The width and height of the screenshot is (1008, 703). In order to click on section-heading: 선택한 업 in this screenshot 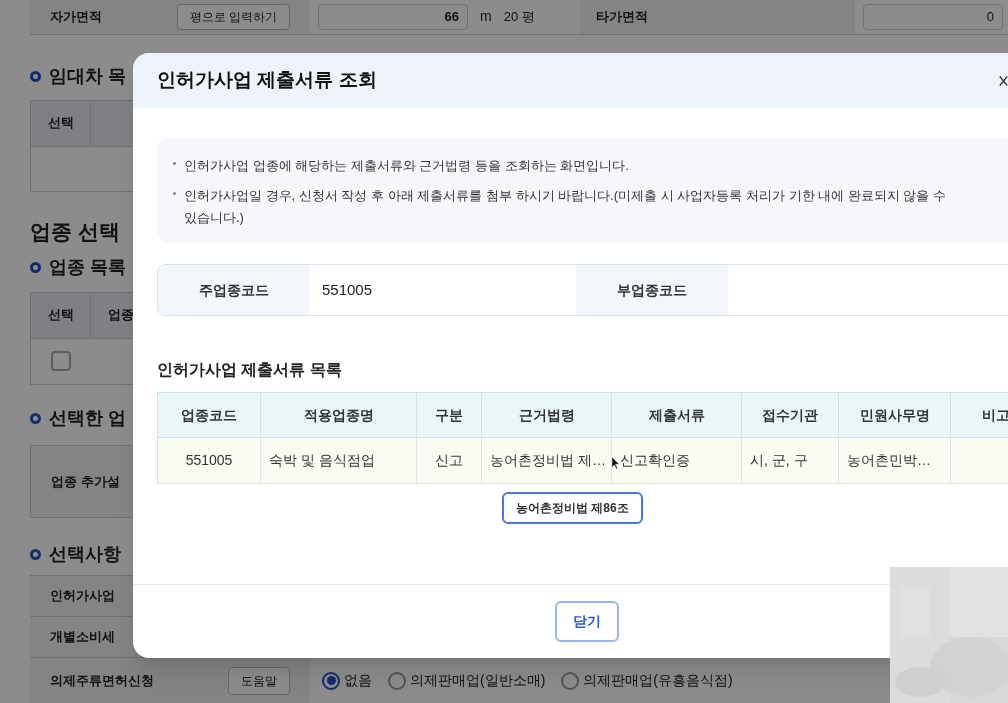, I will do `click(87, 419)`.